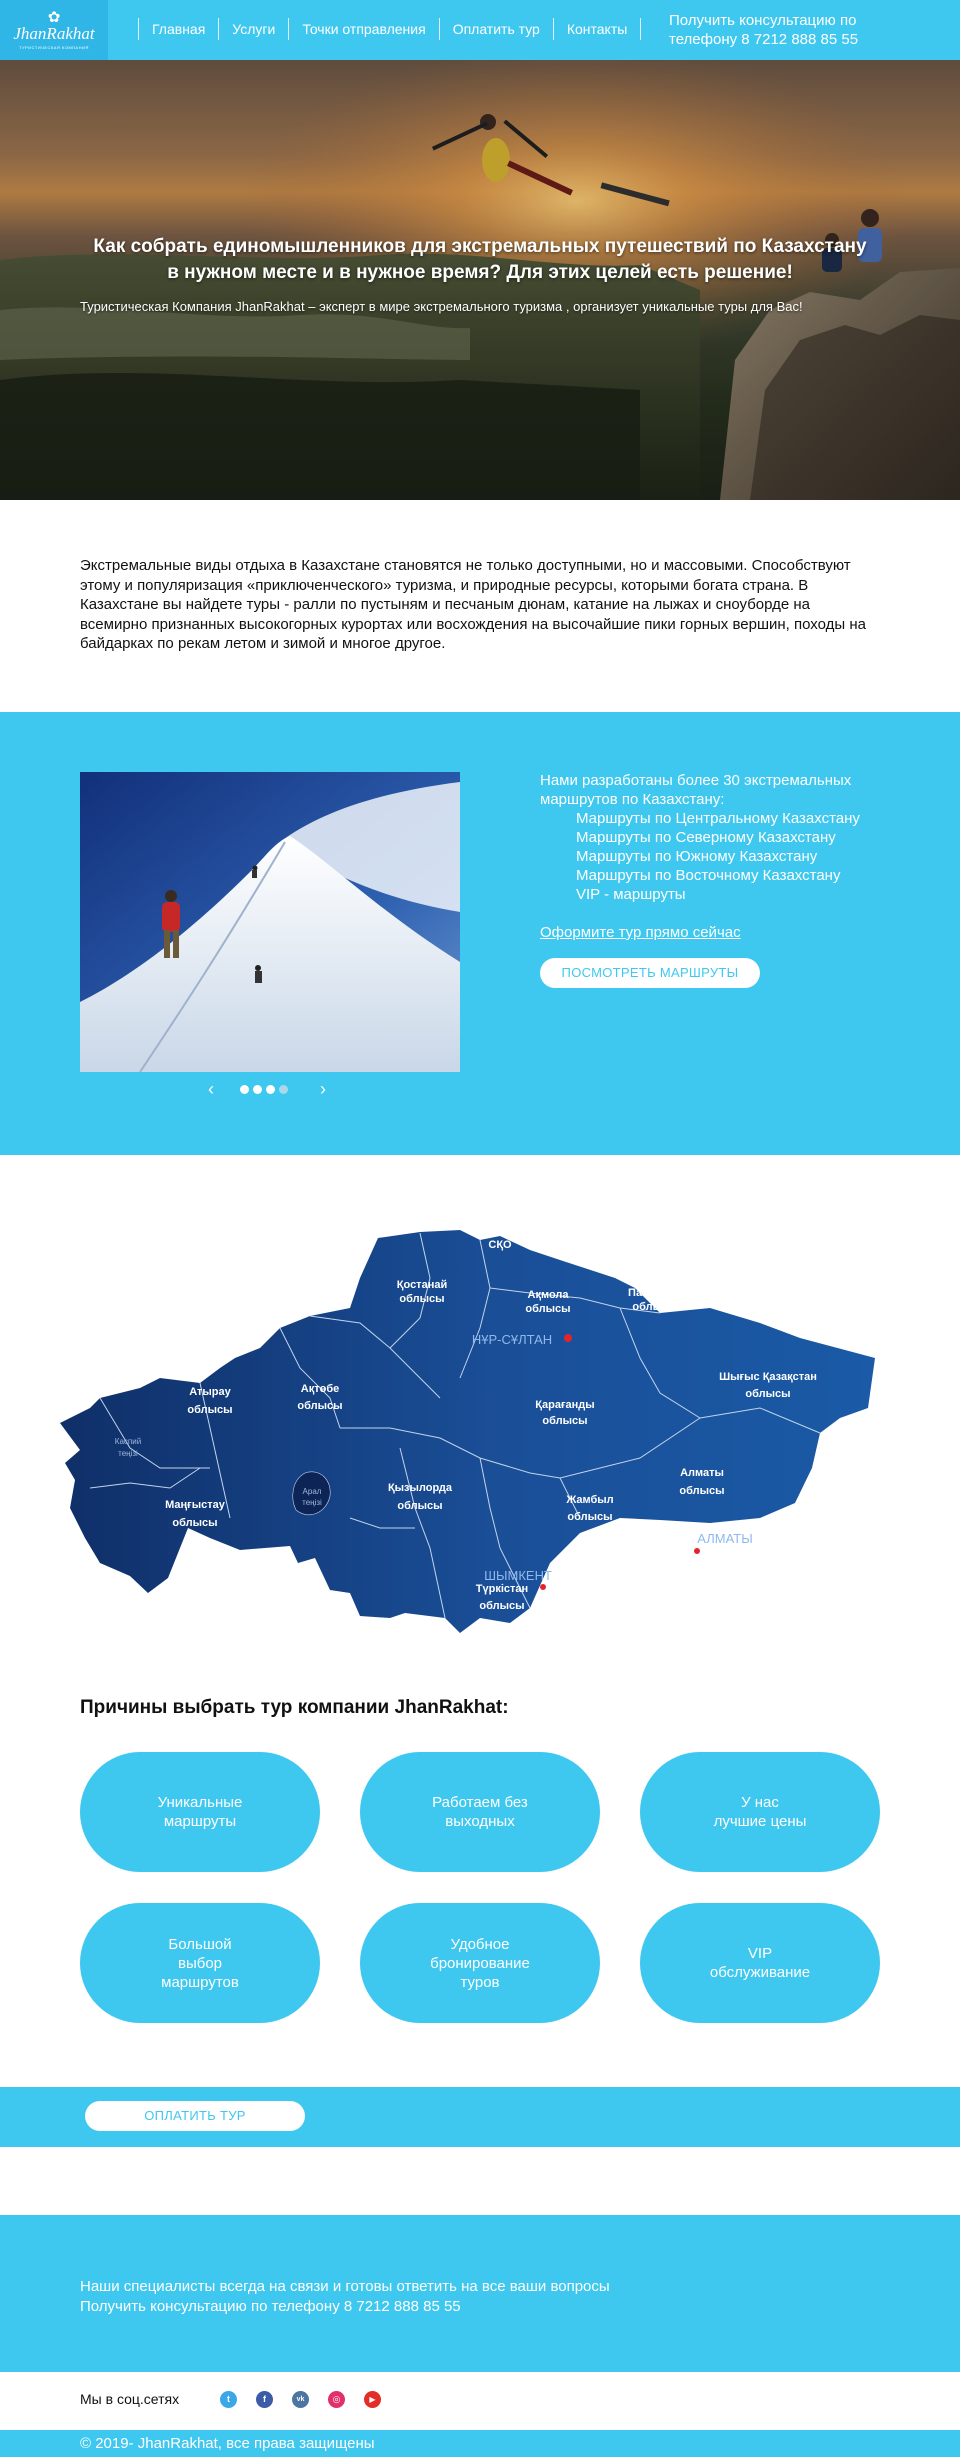 The image size is (960, 2457). What do you see at coordinates (194, 1523) in the screenshot?
I see `region-mangystau-2: облысы` at bounding box center [194, 1523].